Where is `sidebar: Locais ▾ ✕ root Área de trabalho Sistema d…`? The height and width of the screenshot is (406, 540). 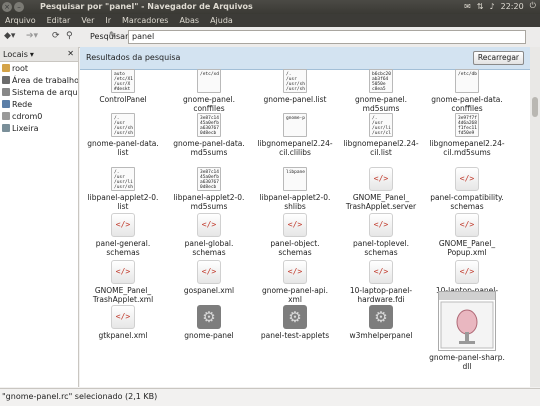
sidebar: Locais ▾ ✕ root Área de trabalho Sistema d… is located at coordinates (39, 217).